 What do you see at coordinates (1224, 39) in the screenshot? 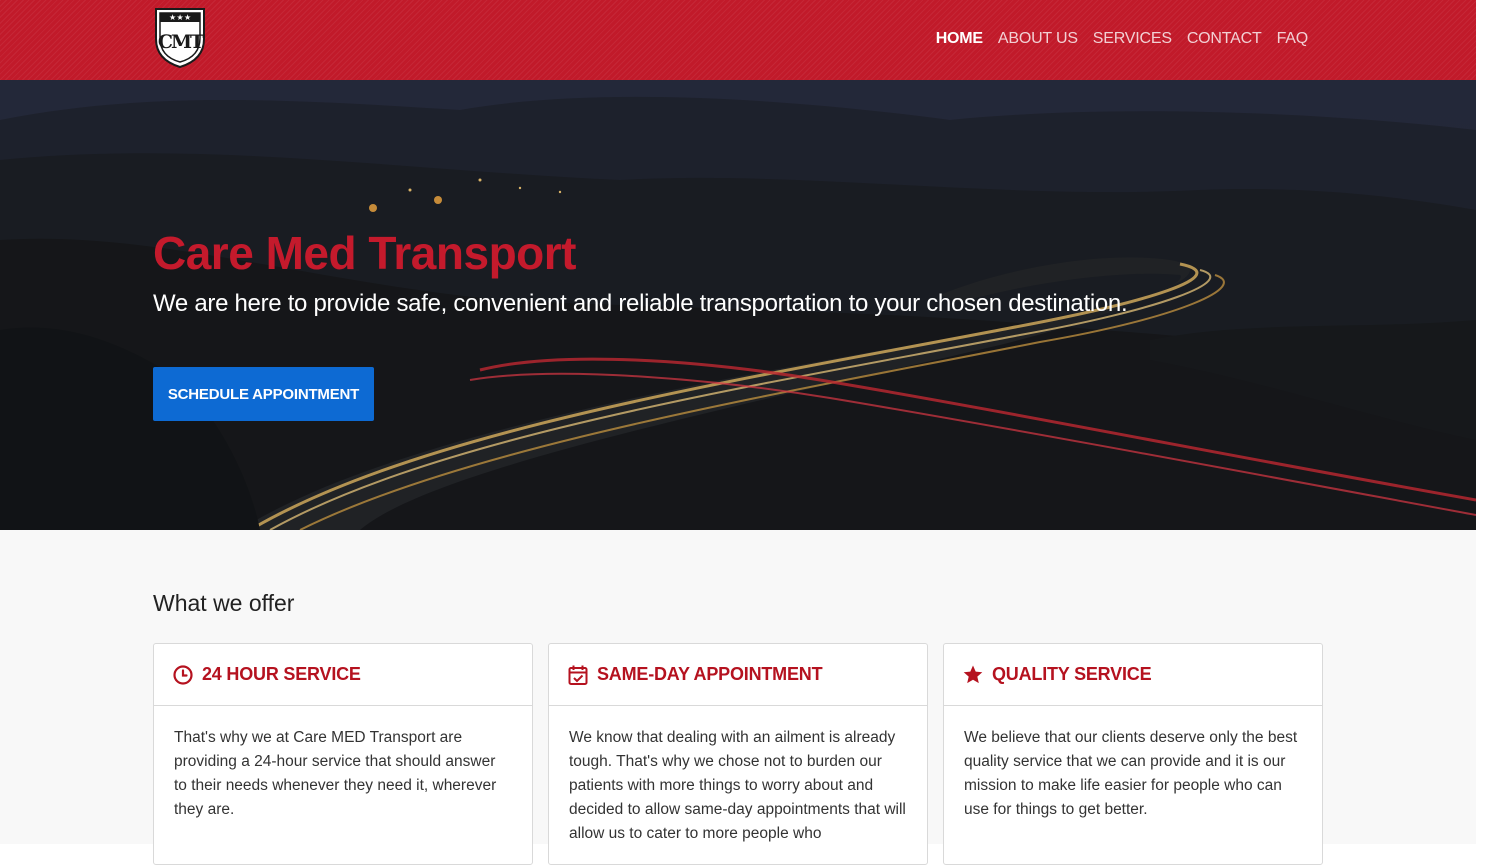
I see `nav-contact: CONTACT` at bounding box center [1224, 39].